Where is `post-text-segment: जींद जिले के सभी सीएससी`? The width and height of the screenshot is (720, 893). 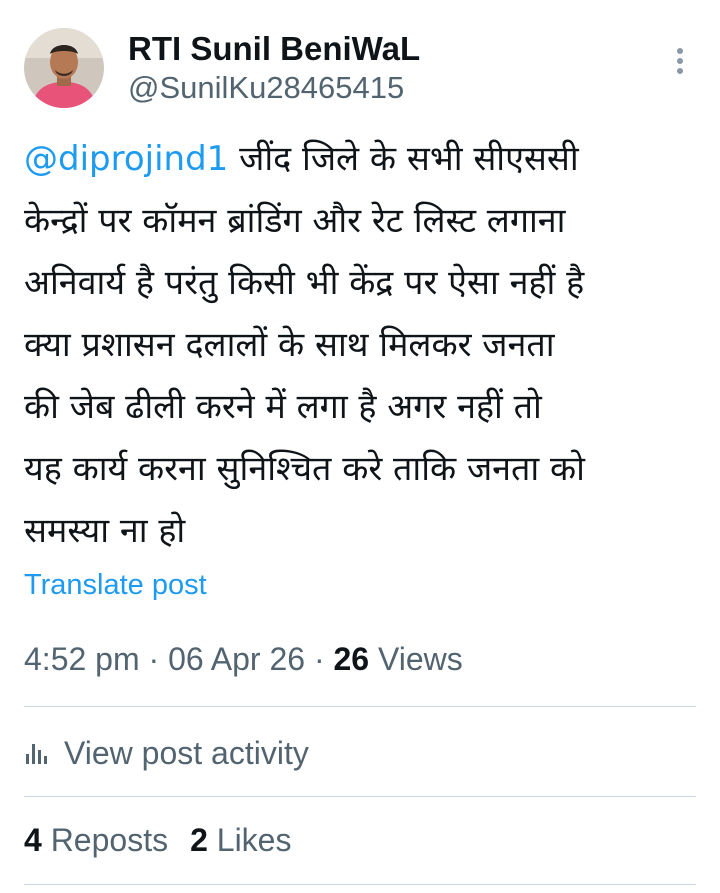
post-text-segment: जींद जिले के सभी सीएससी is located at coordinates (403, 159).